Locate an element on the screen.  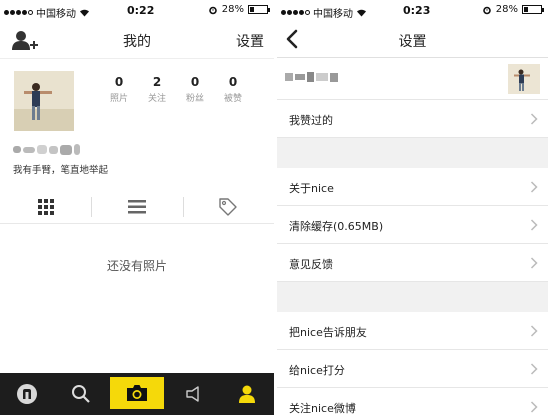
stat-following: 2 关注 is located at coordinates (157, 89).